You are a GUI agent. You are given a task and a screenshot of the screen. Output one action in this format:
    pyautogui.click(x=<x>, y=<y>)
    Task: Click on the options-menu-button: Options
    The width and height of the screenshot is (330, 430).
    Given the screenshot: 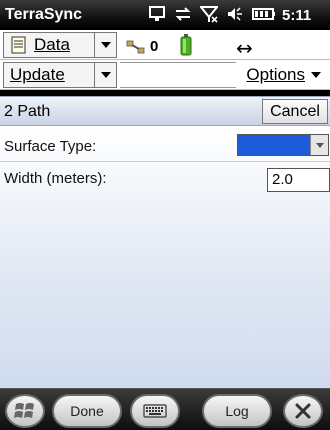 What is the action you would take?
    pyautogui.click(x=282, y=75)
    